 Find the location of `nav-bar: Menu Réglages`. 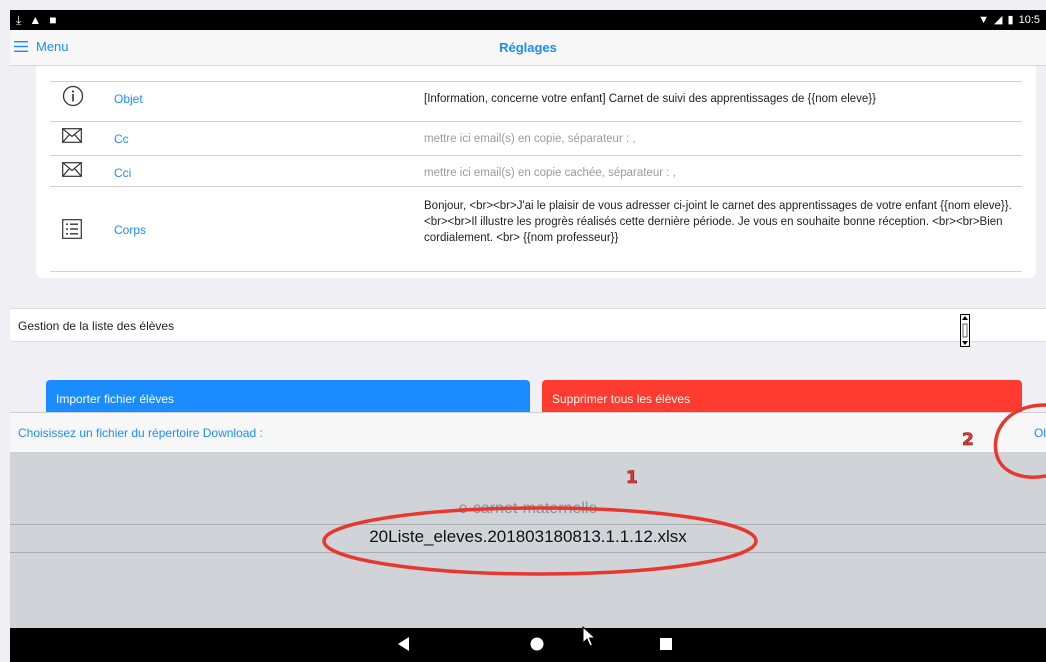

nav-bar: Menu Réglages is located at coordinates (528, 48).